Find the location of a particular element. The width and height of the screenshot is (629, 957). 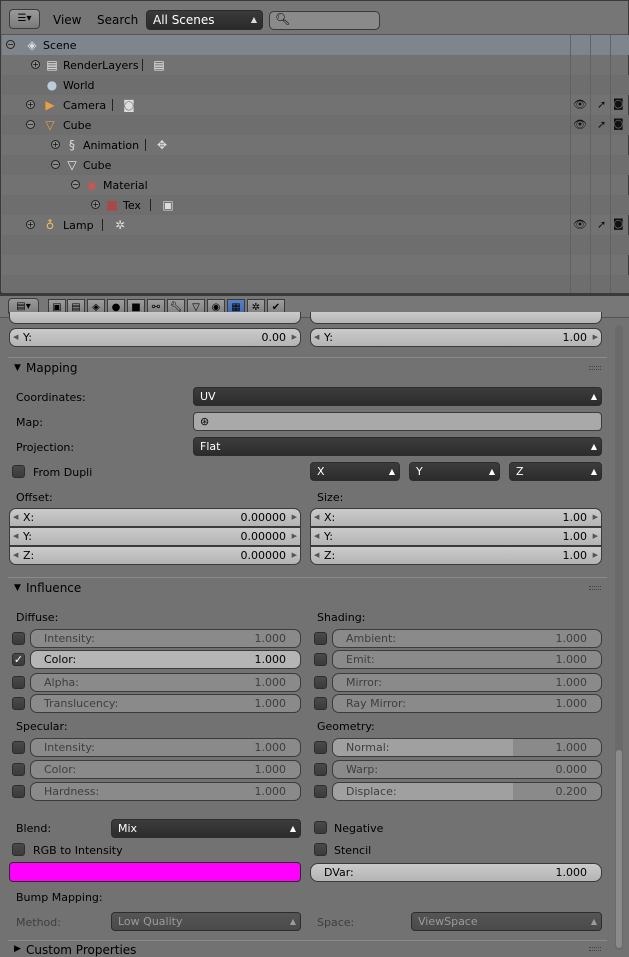

tree-label-cube-mesh: Cube is located at coordinates (97, 165).